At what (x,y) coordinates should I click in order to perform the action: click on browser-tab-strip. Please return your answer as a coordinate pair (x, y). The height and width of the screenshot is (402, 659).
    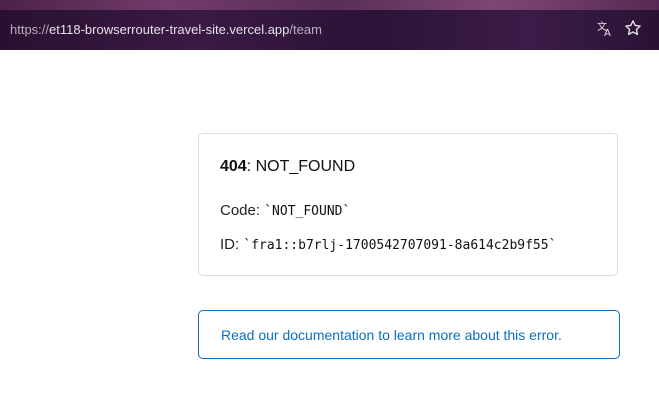
    Looking at the image, I should click on (329, 5).